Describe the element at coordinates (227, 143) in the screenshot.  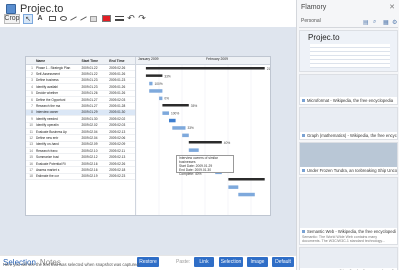
I see `percent-label: 40%` at that location.